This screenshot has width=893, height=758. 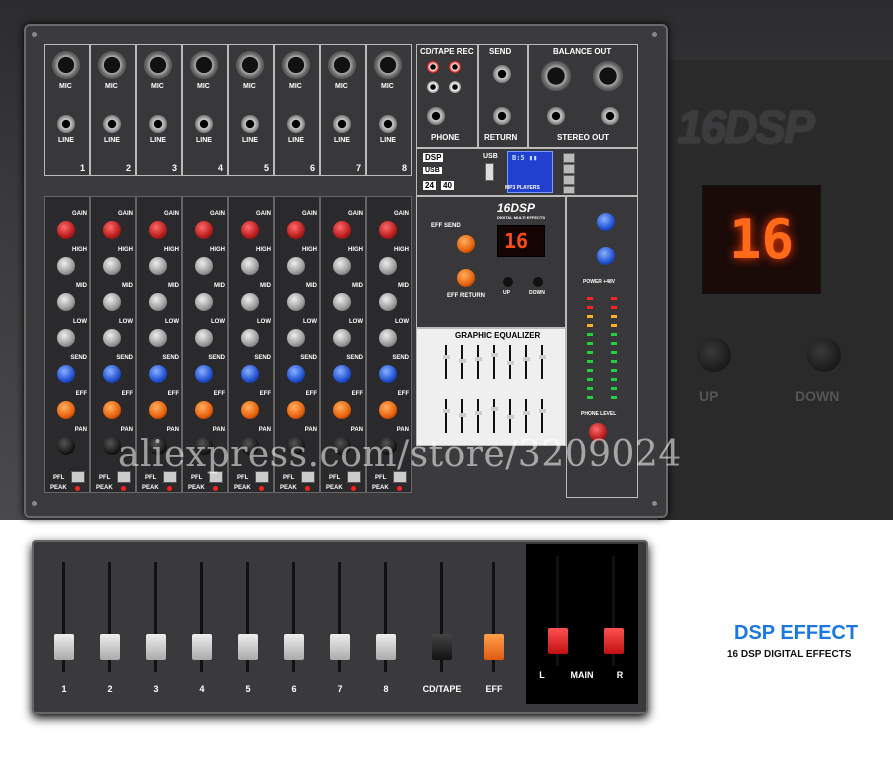 I want to click on stereo-out-r, so click(x=610, y=116).